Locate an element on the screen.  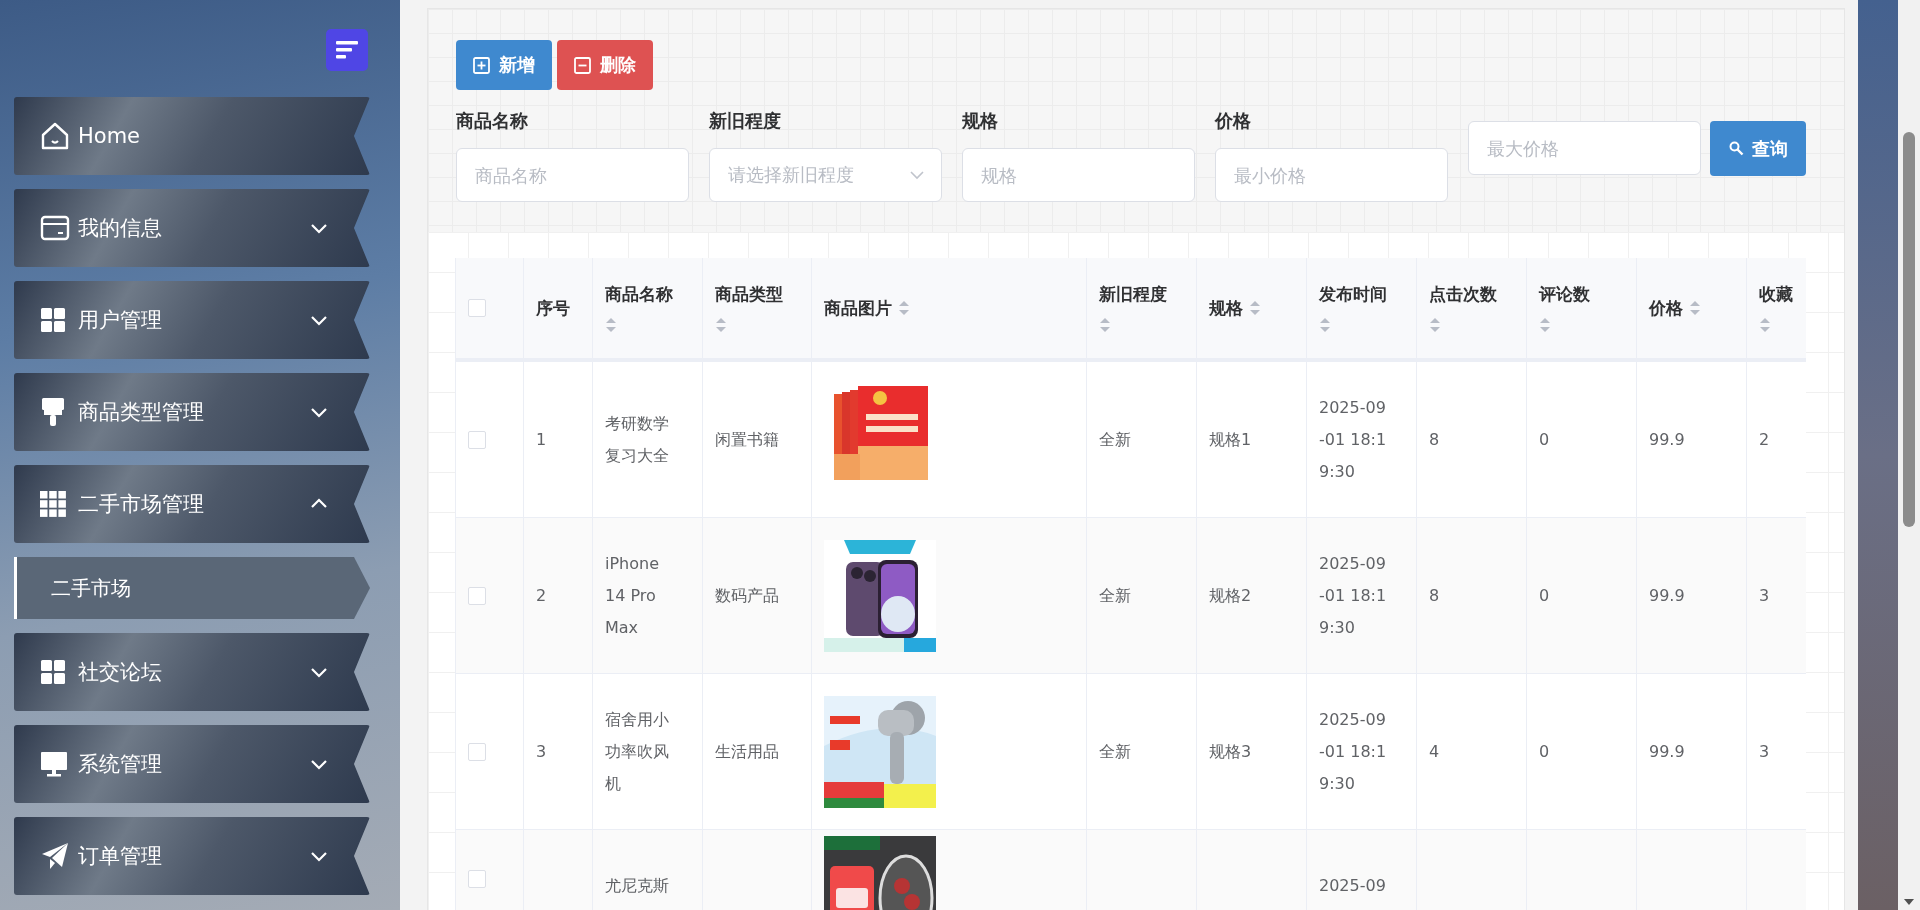
table-cell-text: 规格3 is located at coordinates (1230, 751).